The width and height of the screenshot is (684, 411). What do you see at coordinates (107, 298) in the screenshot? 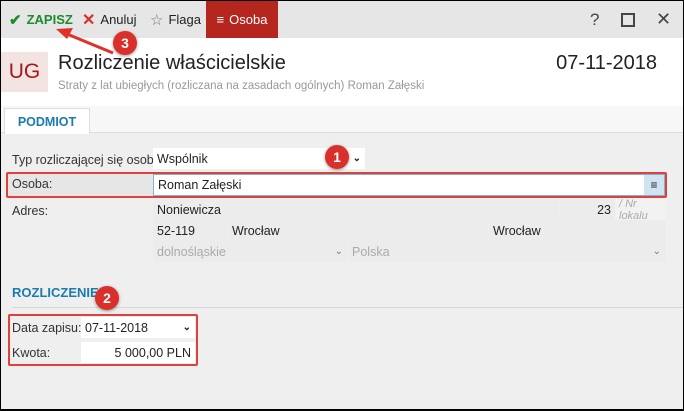
I see `annotation-badge-2: 2` at bounding box center [107, 298].